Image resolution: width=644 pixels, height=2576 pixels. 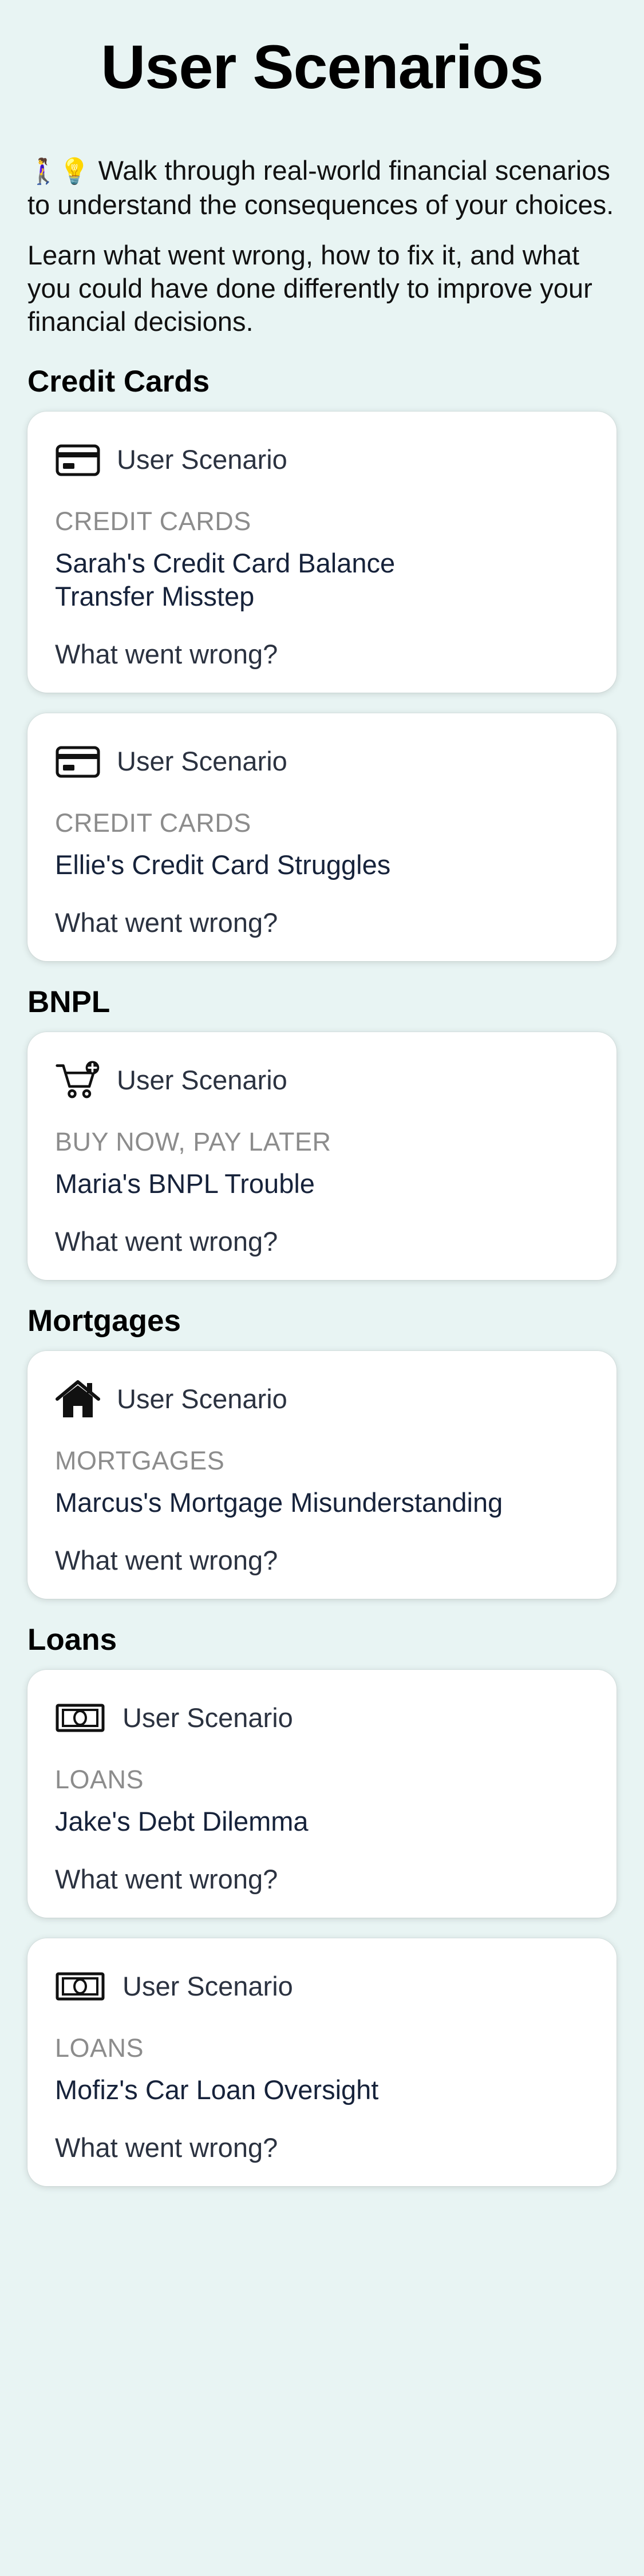 What do you see at coordinates (185, 1183) in the screenshot?
I see `card-title: Maria's BNPL Trouble` at bounding box center [185, 1183].